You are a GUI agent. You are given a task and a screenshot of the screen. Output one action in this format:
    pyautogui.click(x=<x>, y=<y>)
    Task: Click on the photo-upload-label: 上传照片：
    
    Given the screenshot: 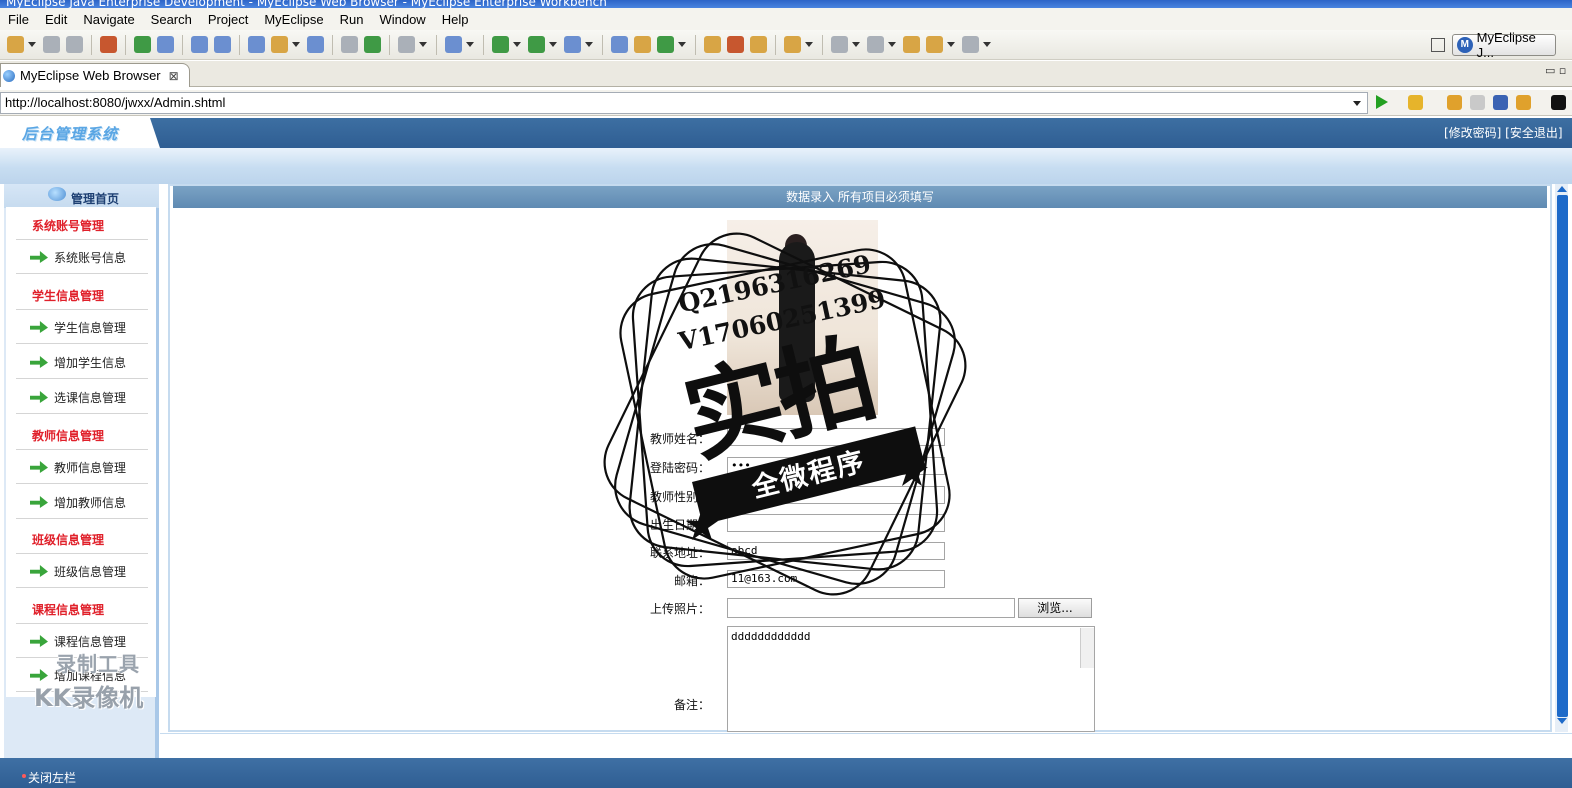 What is the action you would take?
    pyautogui.click(x=679, y=609)
    